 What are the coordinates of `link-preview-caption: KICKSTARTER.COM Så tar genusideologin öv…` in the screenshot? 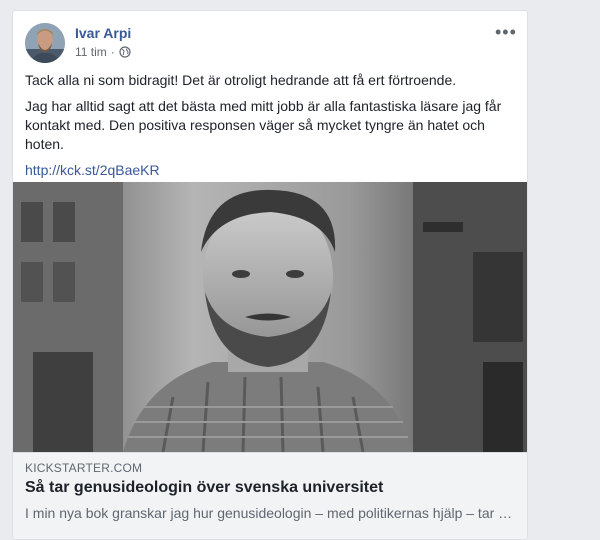 It's located at (270, 495).